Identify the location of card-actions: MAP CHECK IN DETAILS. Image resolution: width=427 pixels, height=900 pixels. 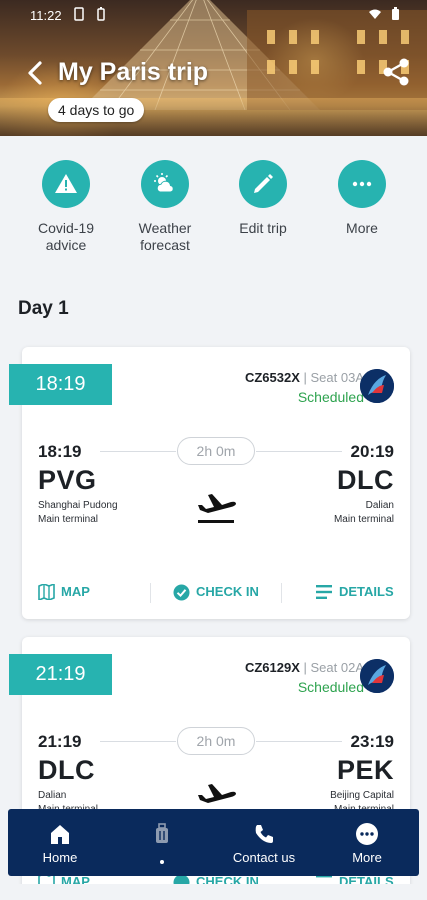
(216, 592).